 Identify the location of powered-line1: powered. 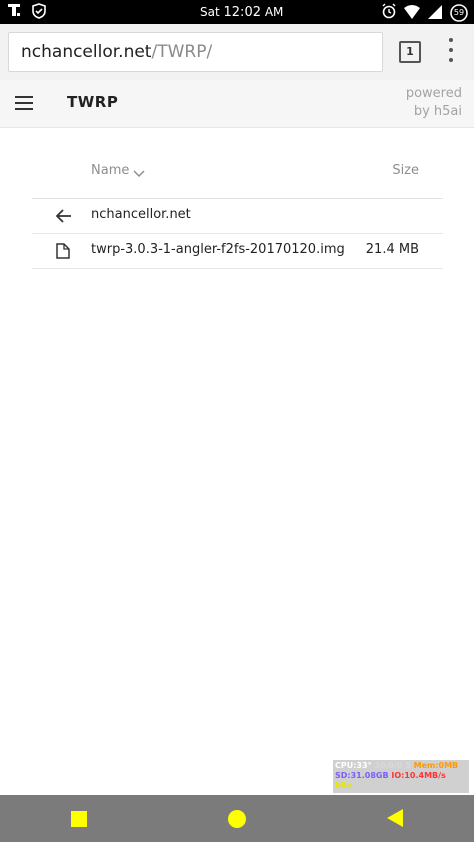
(433, 93).